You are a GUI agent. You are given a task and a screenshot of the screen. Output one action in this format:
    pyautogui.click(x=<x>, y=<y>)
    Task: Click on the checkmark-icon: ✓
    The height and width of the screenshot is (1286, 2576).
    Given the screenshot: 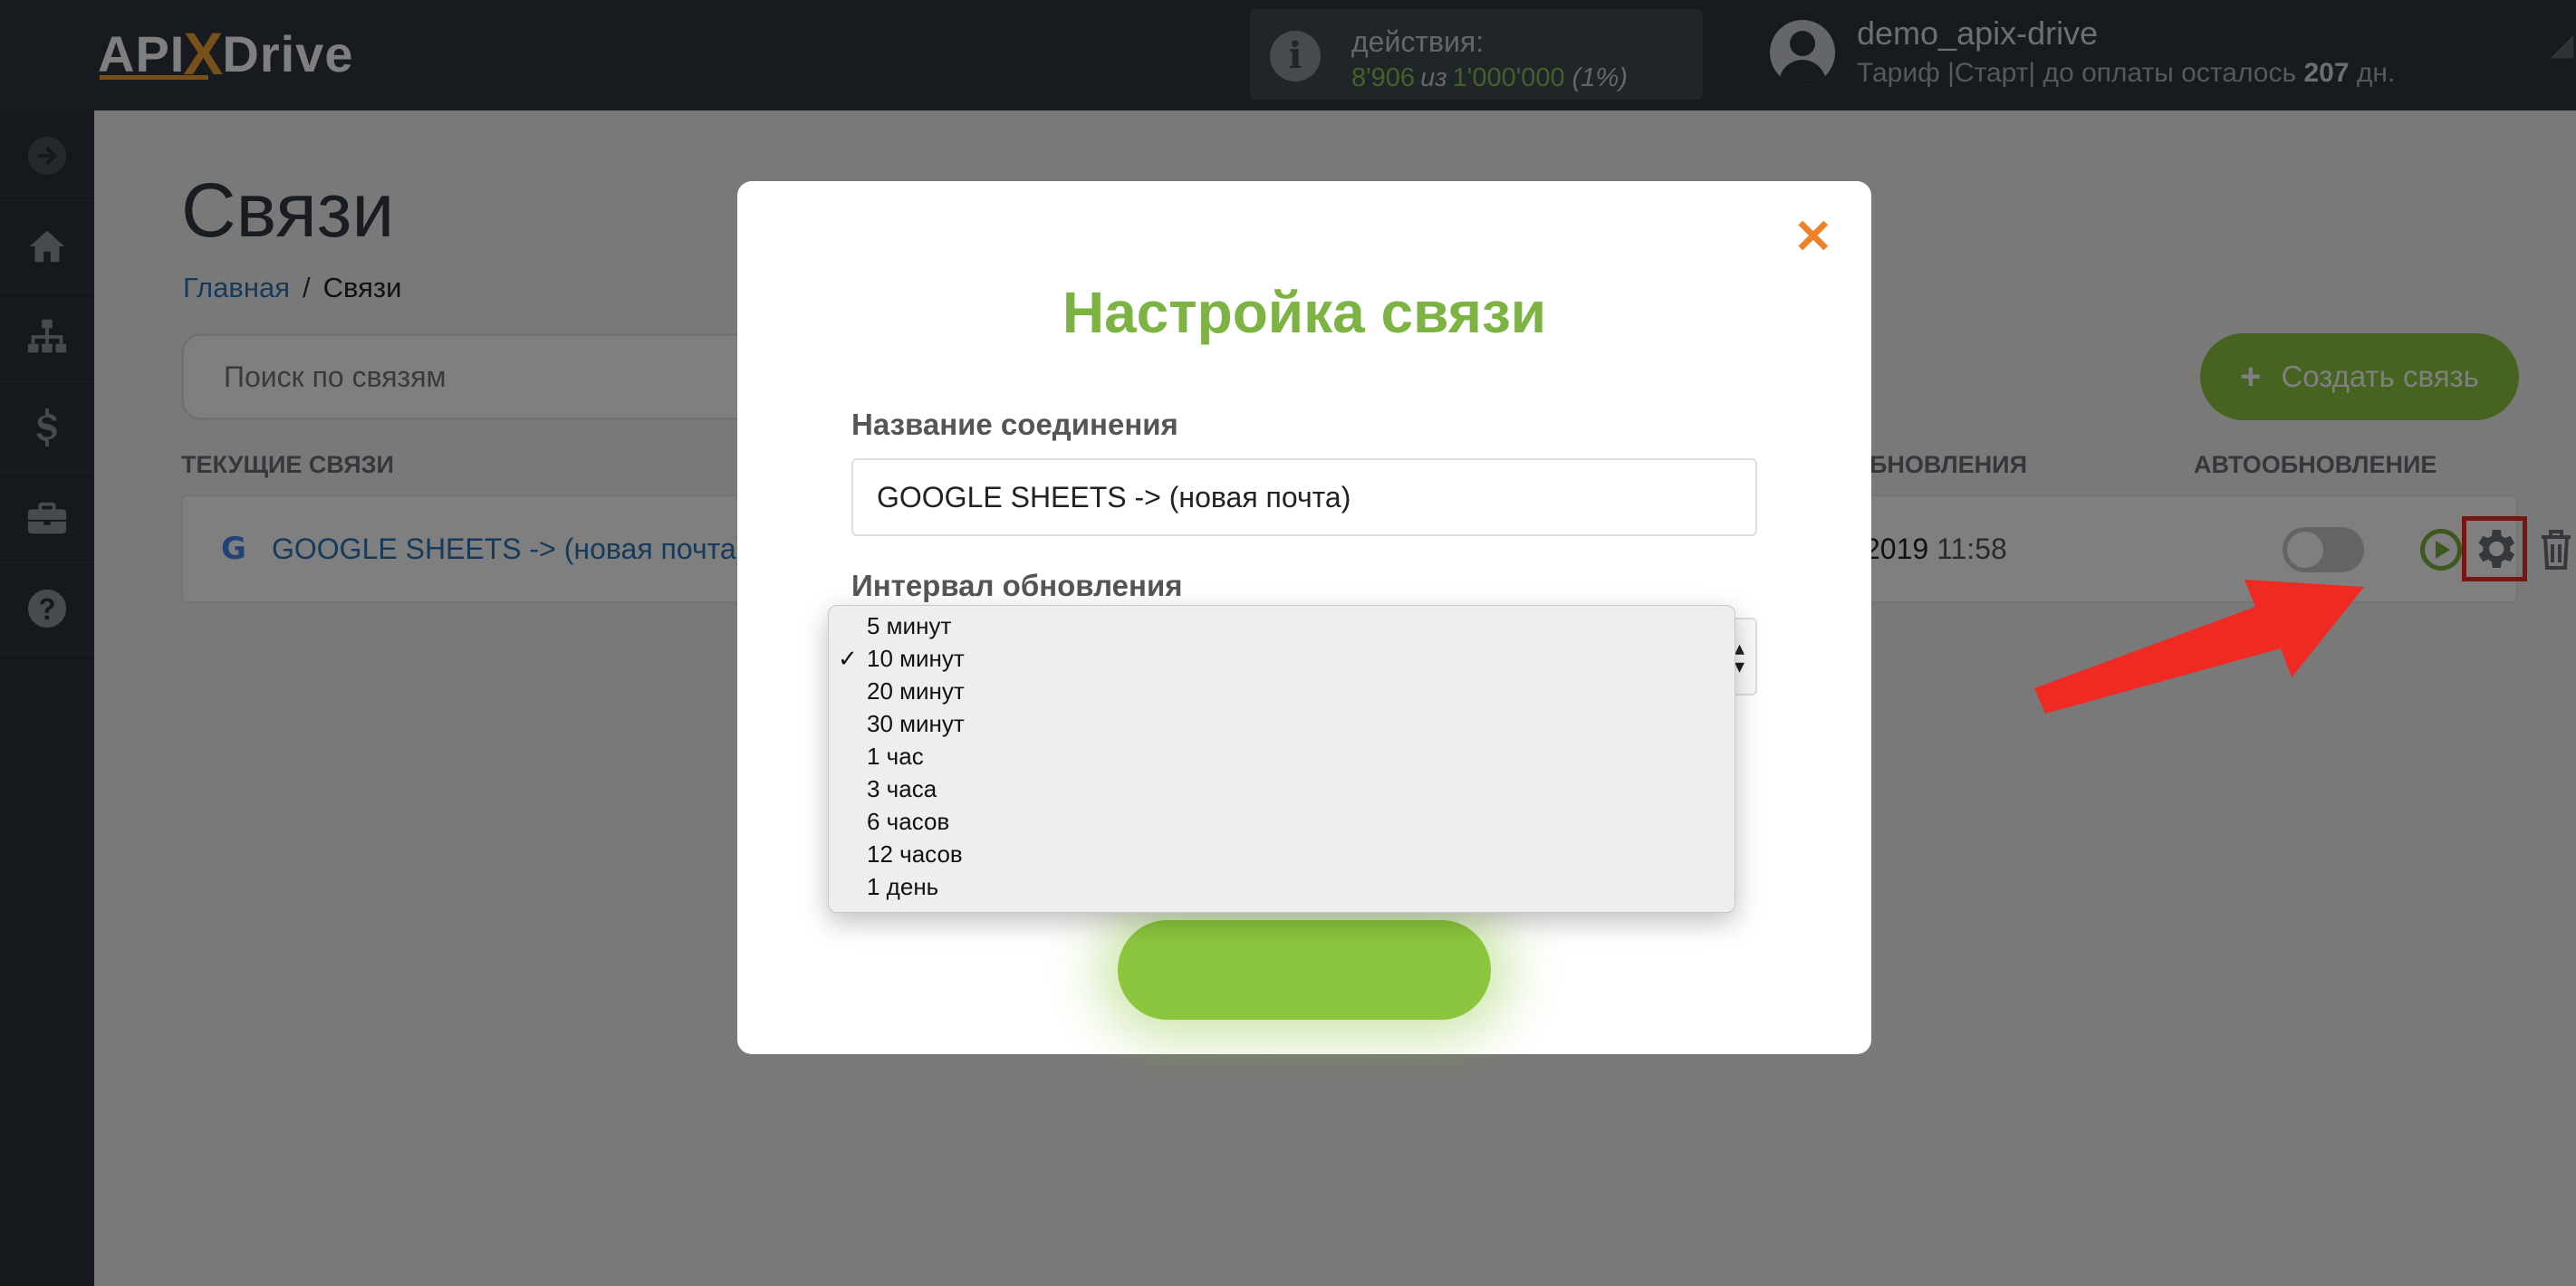 What is the action you would take?
    pyautogui.click(x=848, y=658)
    